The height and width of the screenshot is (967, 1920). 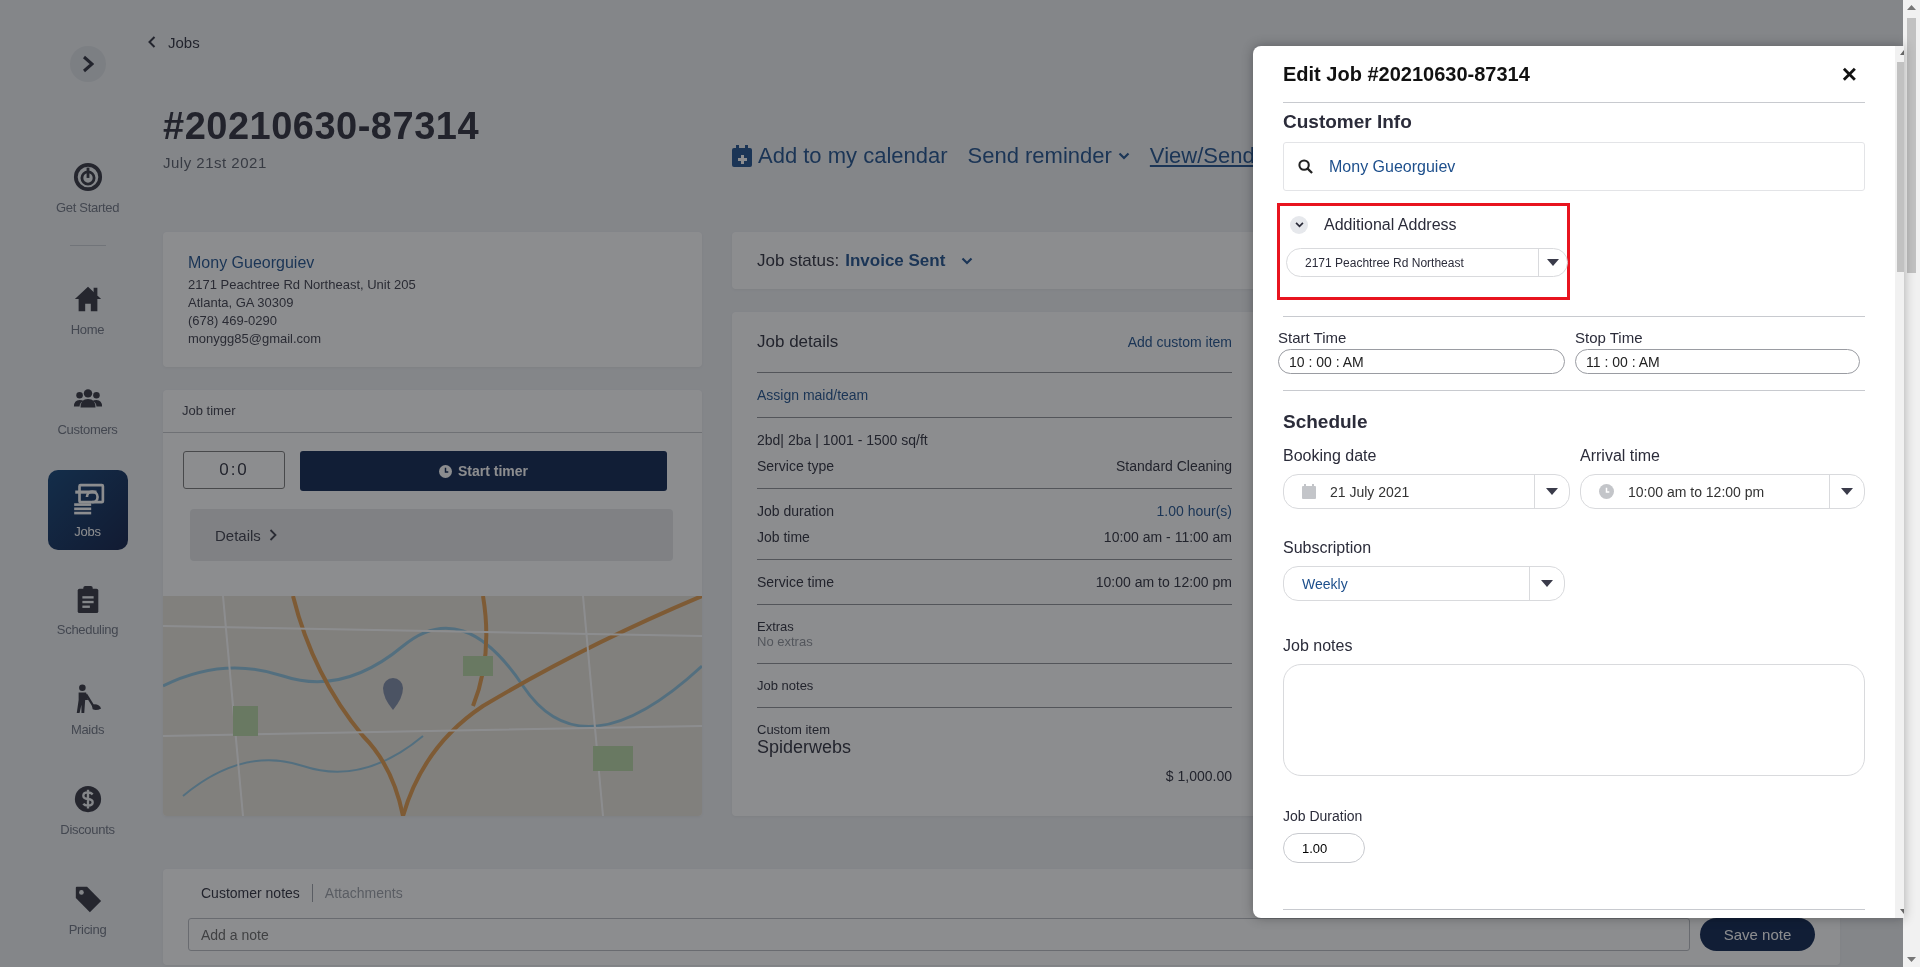 I want to click on dollar-icon, so click(x=87, y=798).